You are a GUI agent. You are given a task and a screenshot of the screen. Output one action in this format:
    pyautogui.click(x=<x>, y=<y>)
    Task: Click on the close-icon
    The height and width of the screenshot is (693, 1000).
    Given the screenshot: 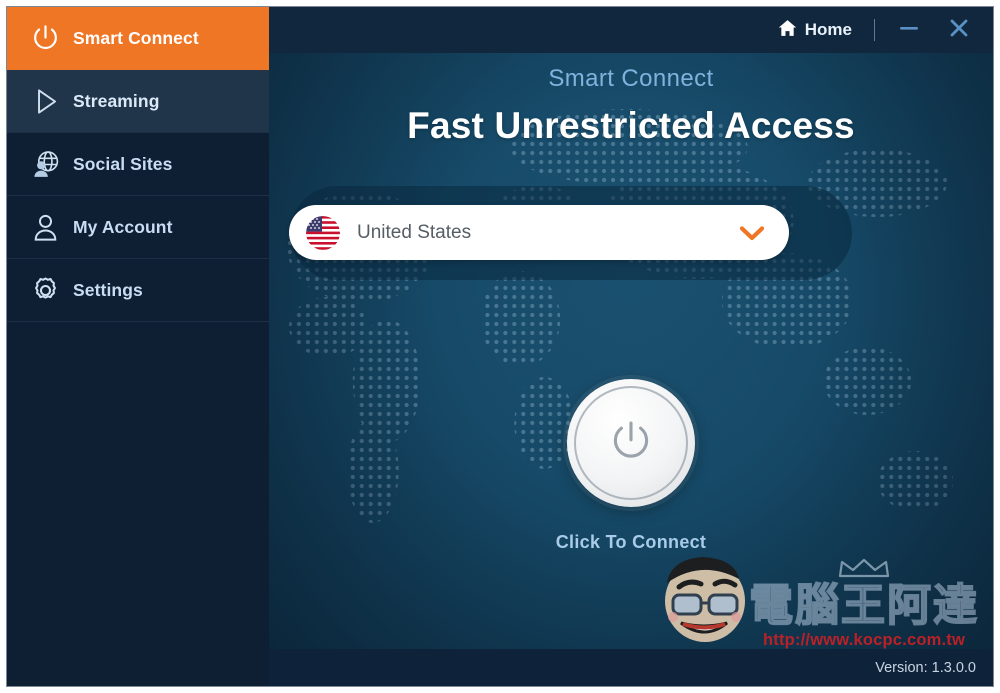 What is the action you would take?
    pyautogui.click(x=959, y=30)
    